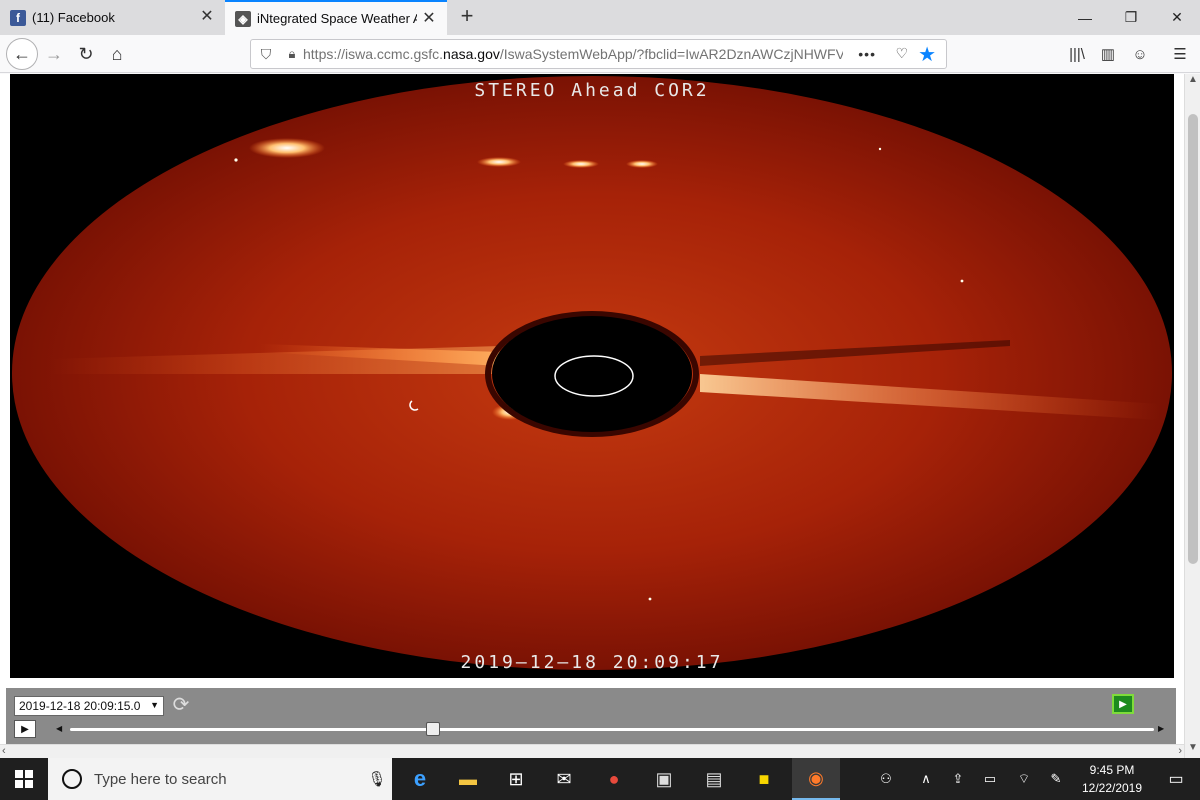  What do you see at coordinates (292, 54) in the screenshot?
I see `lock-icon: 🔒︎` at bounding box center [292, 54].